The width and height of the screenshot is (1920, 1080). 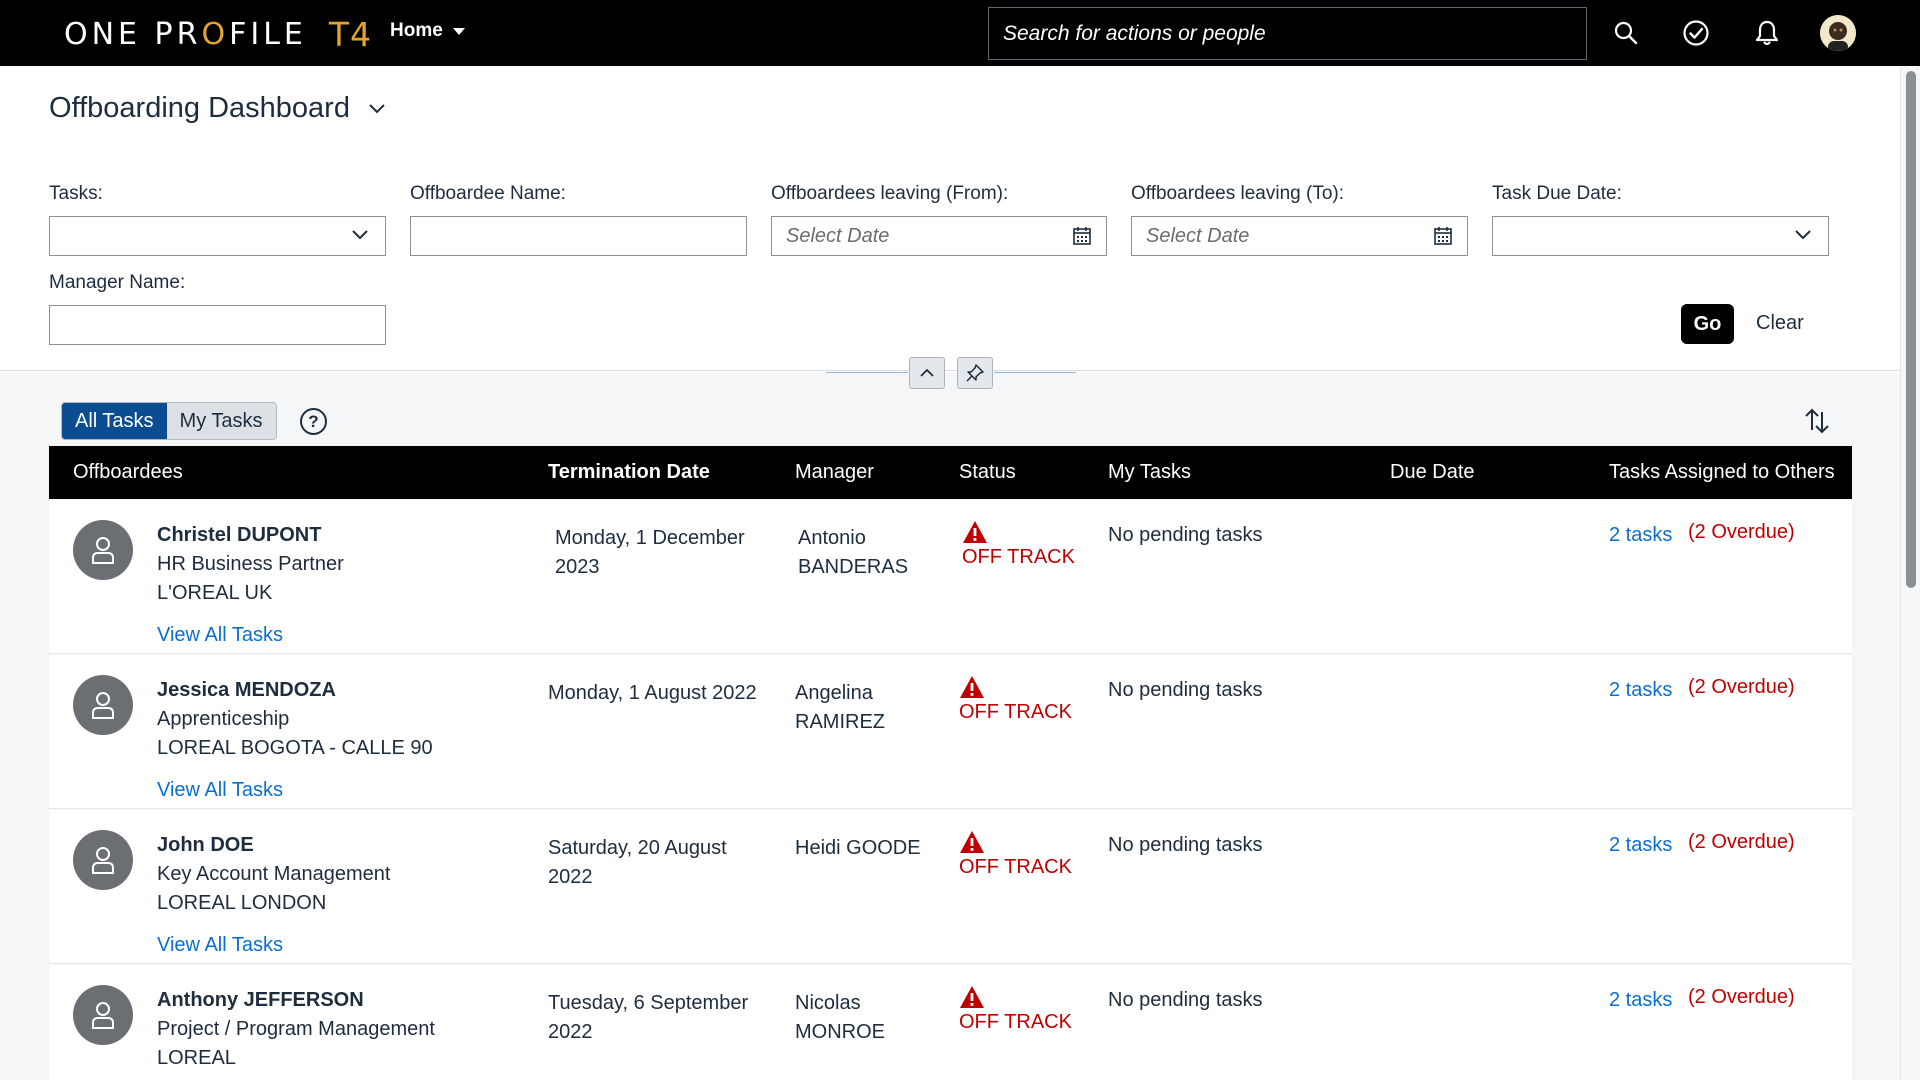 I want to click on task-scope-toggle: All Tasks My Tasks, so click(x=169, y=421).